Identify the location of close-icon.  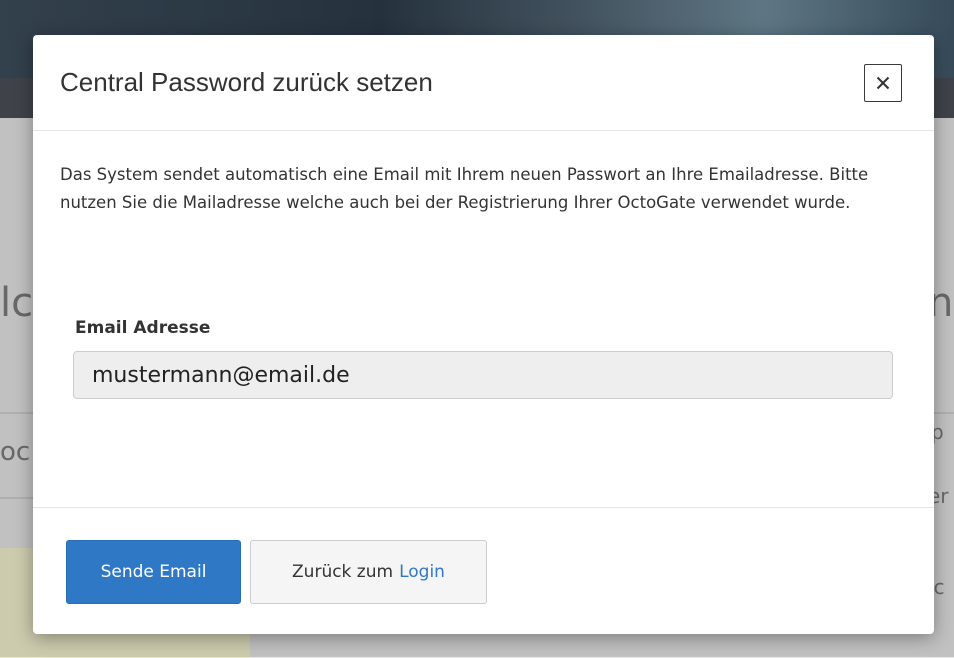
(883, 83).